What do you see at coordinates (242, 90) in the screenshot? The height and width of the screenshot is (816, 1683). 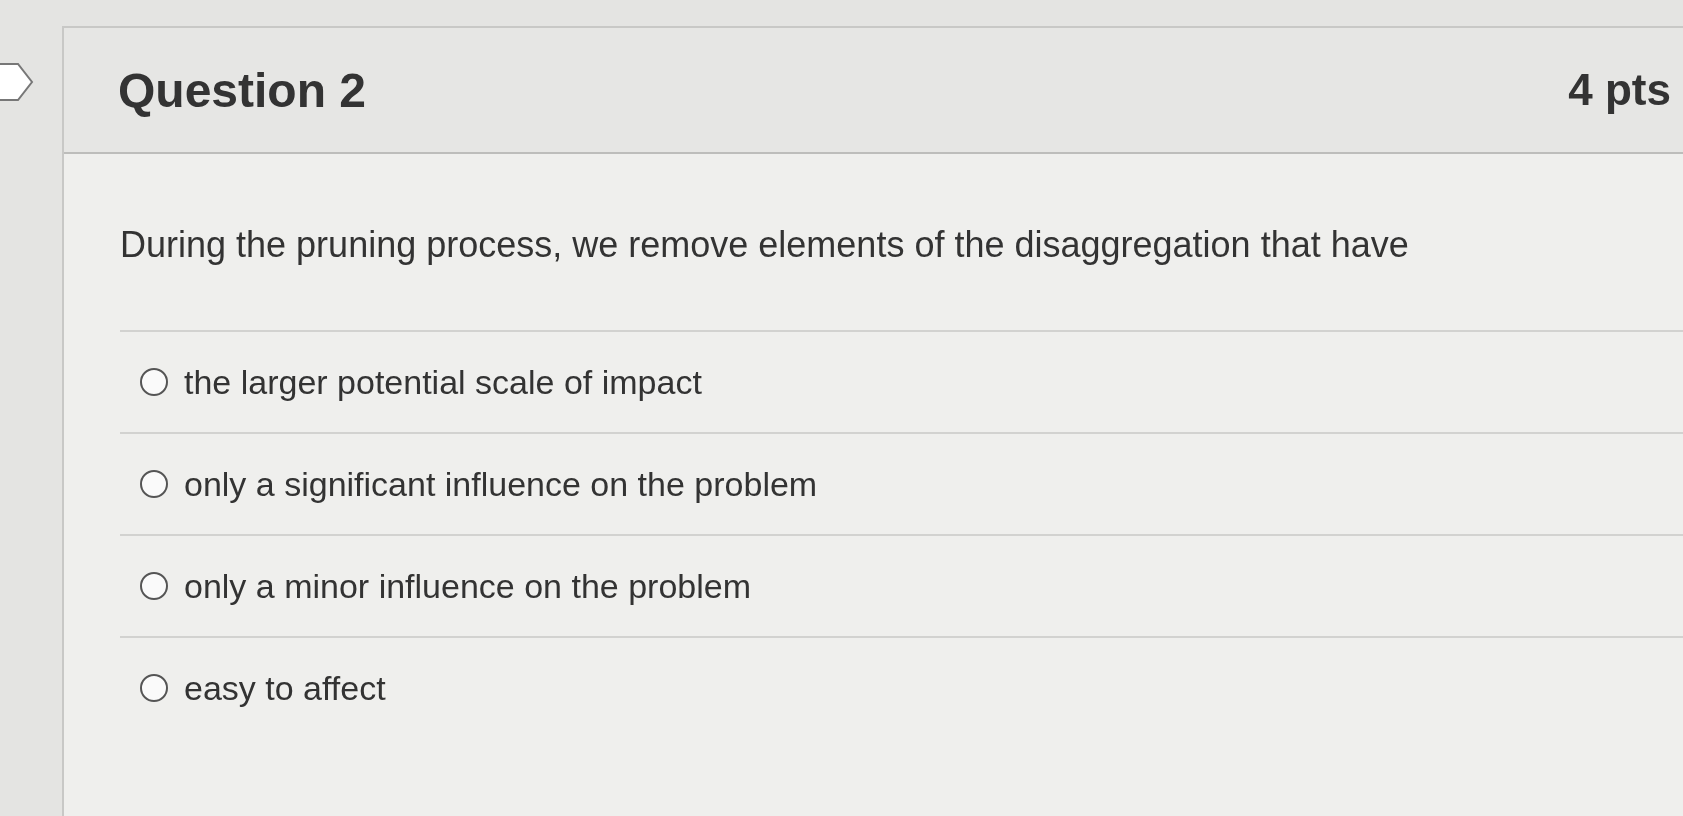 I see `question-title: Question 2` at bounding box center [242, 90].